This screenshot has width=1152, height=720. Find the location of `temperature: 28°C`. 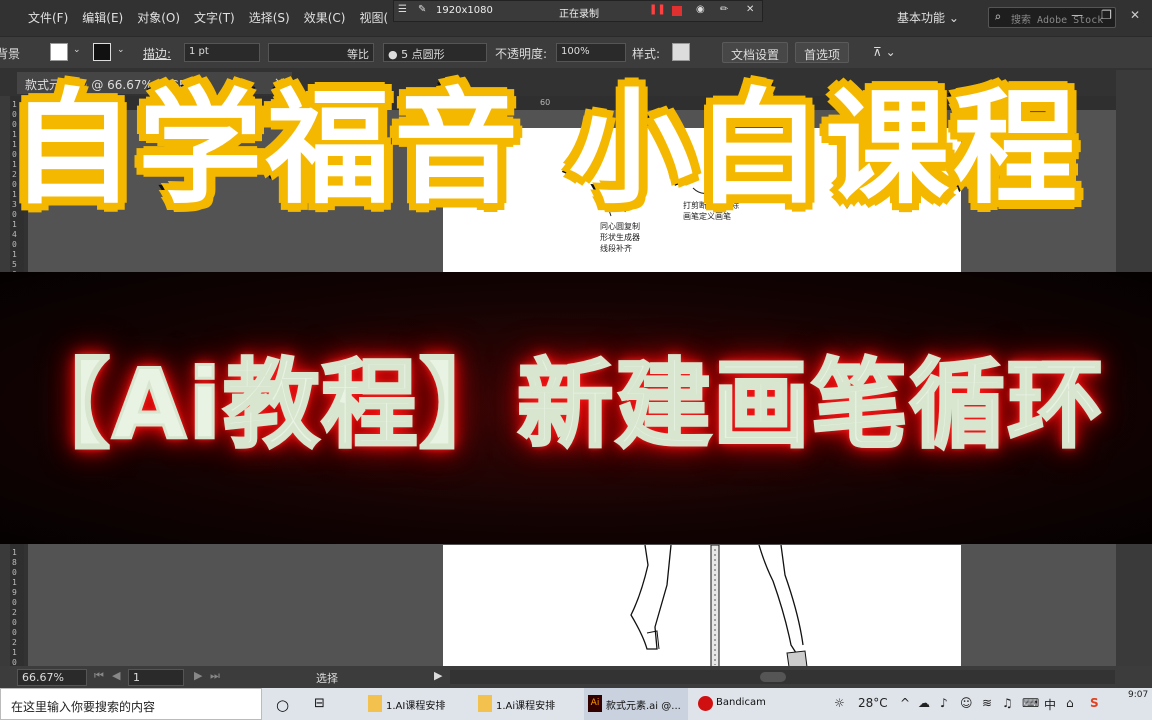

temperature: 28°C is located at coordinates (873, 703).